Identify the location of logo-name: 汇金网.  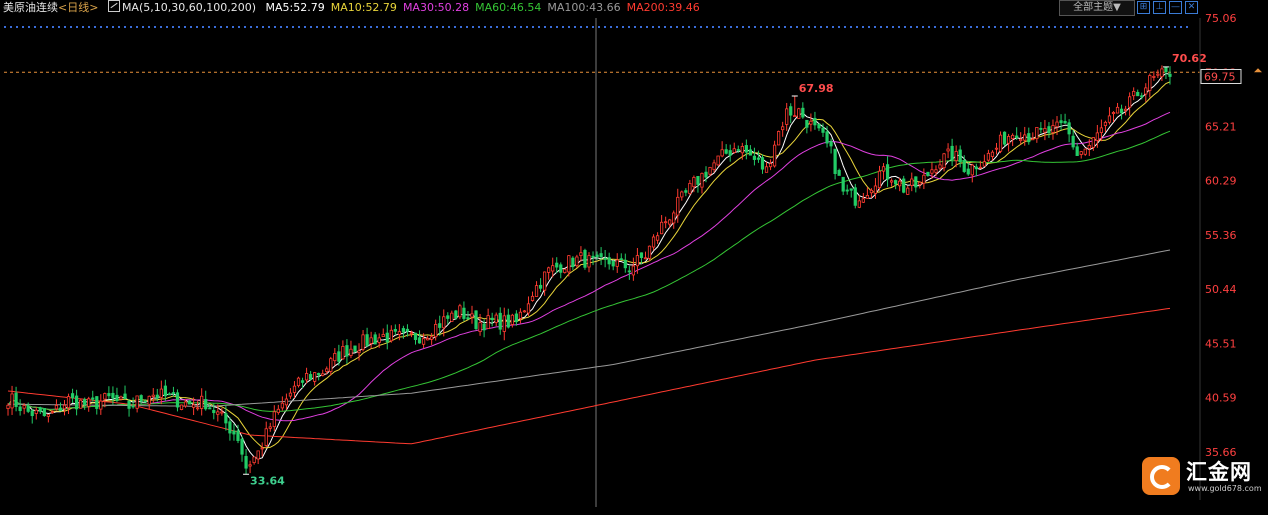
(1219, 472).